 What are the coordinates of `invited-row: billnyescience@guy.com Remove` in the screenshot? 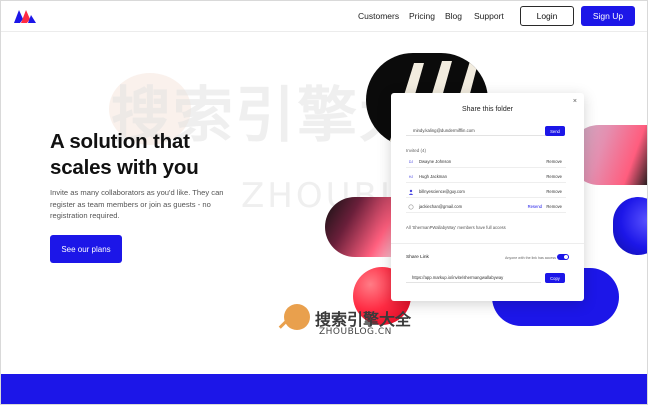 It's located at (486, 192).